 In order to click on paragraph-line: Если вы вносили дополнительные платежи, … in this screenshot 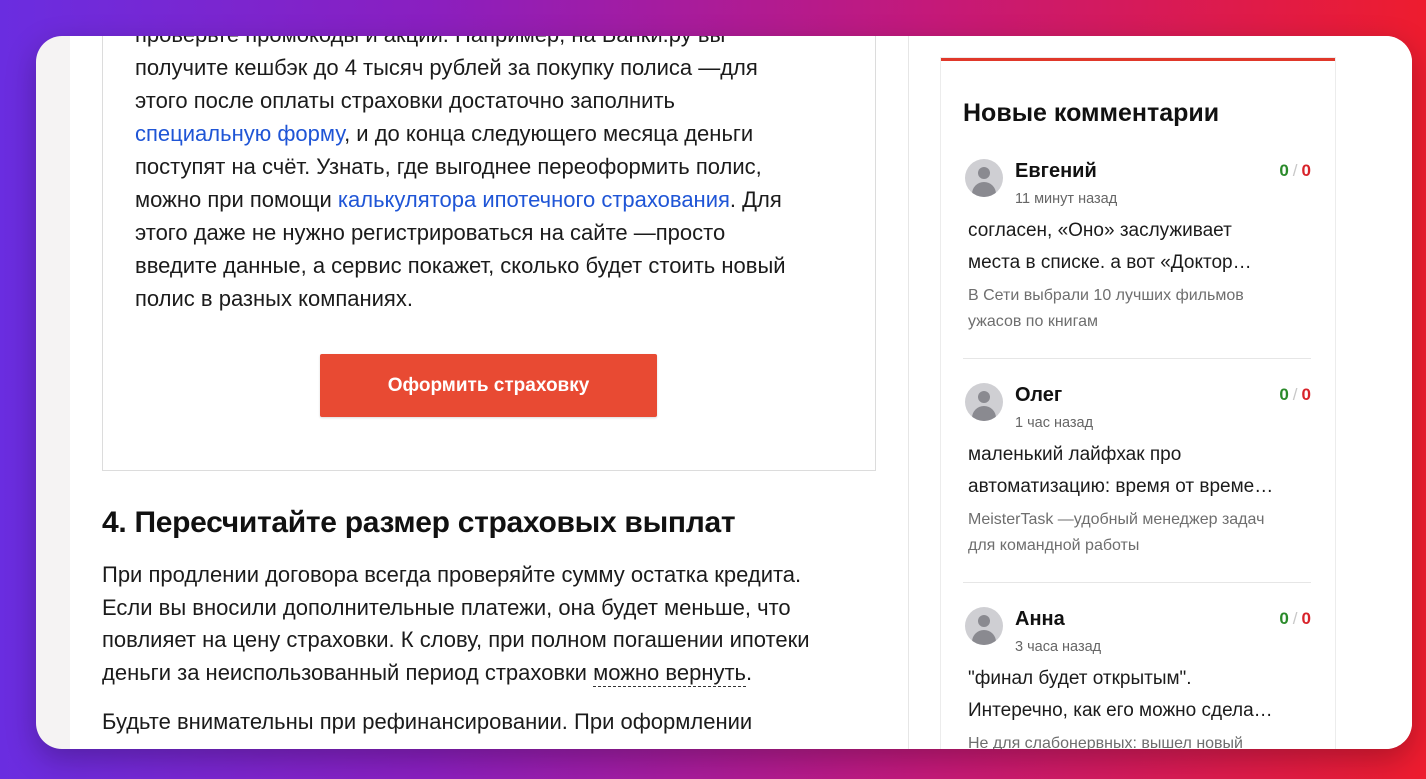, I will do `click(446, 607)`.